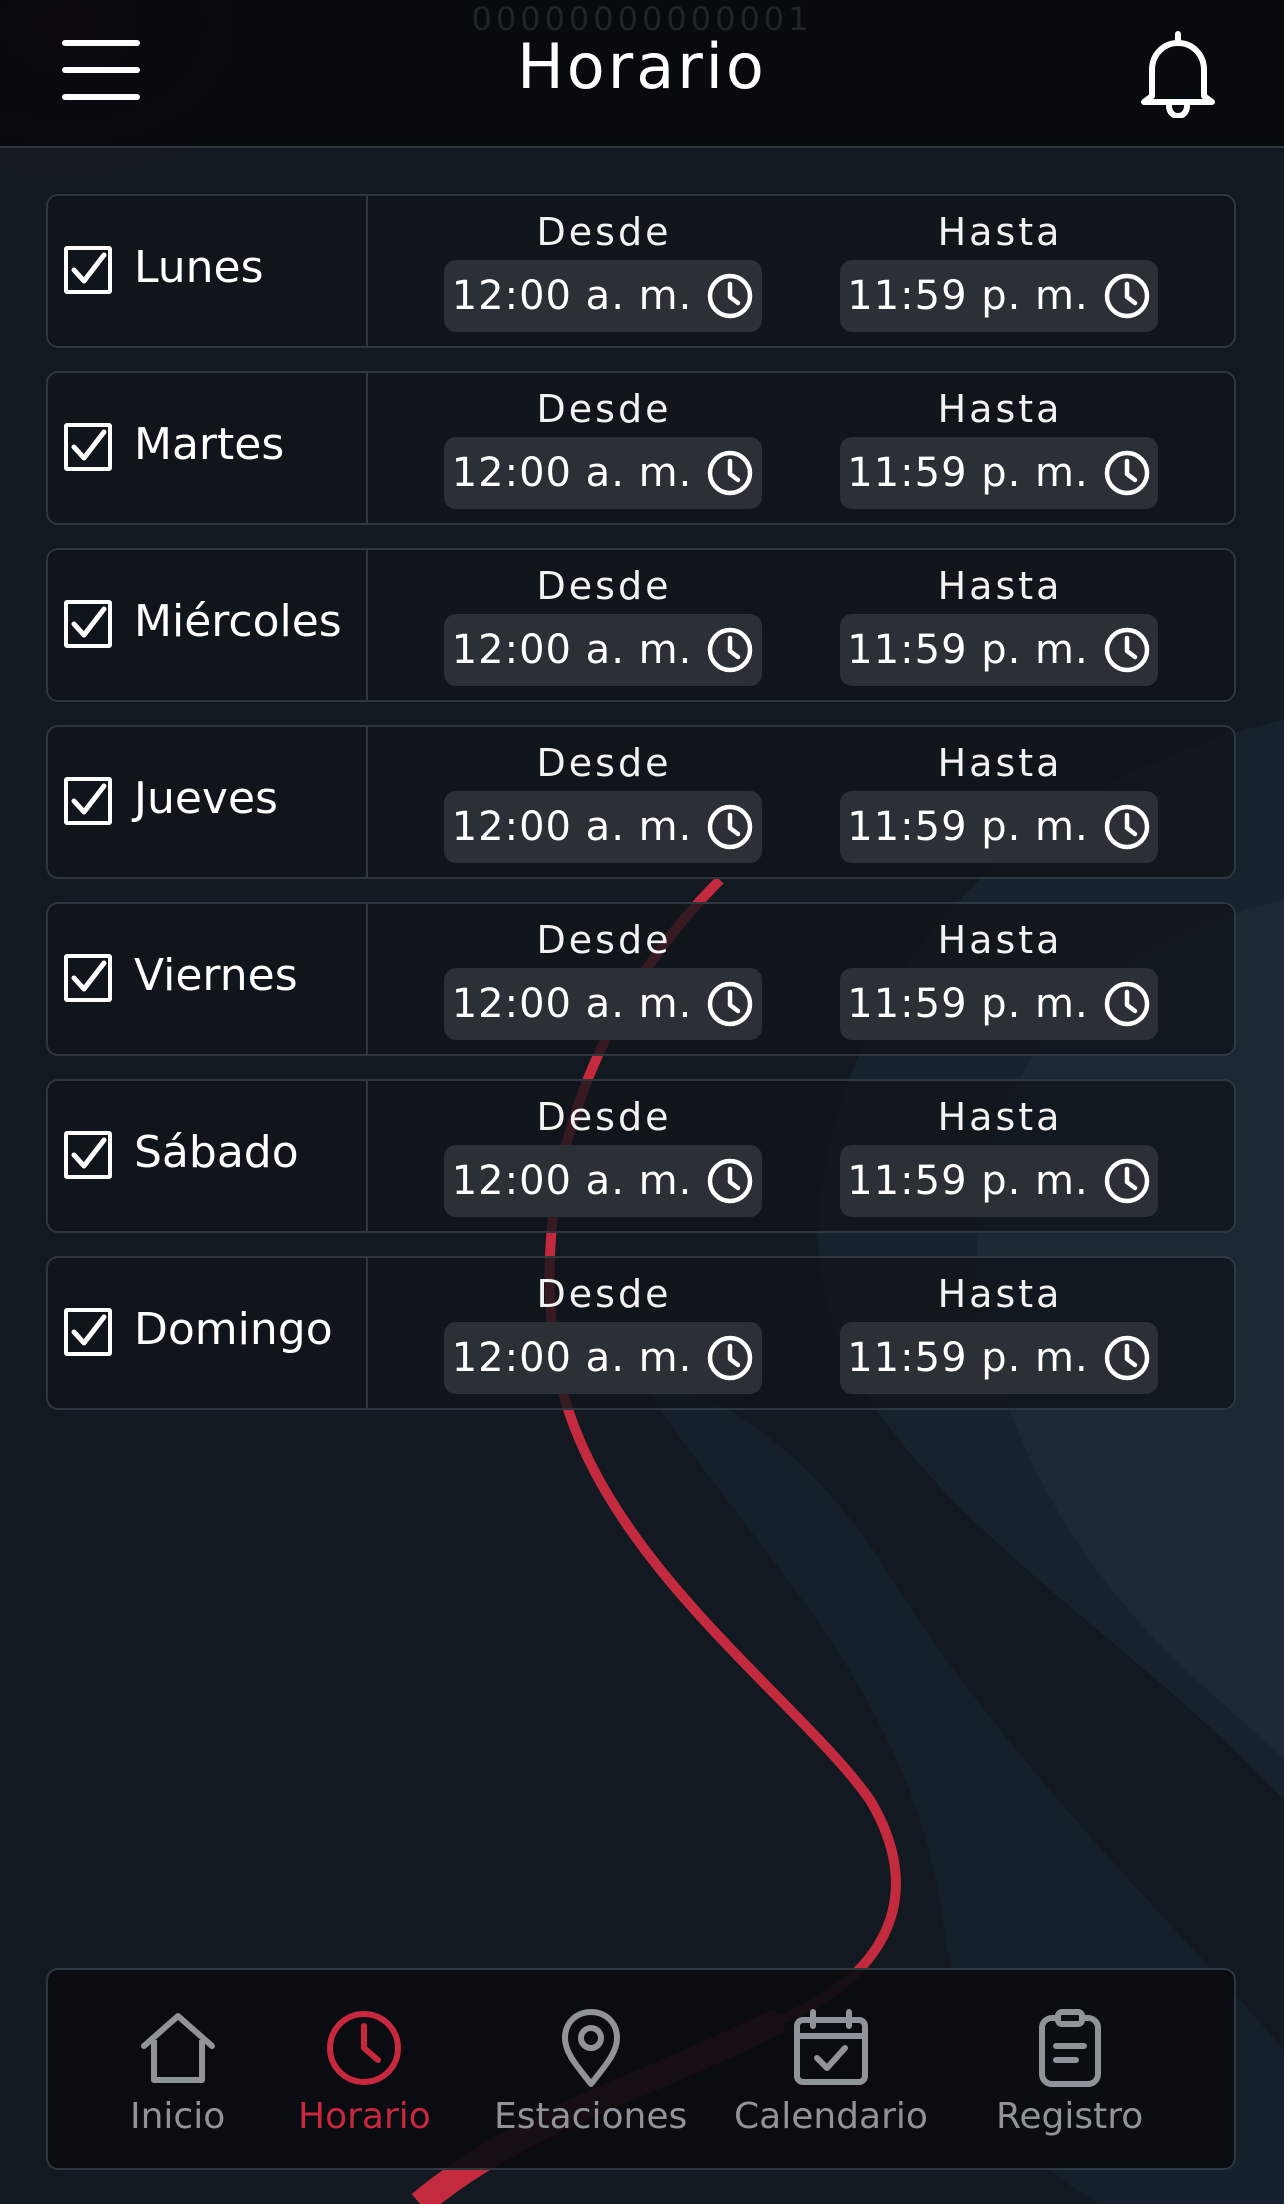  I want to click on day-name: Miércoles, so click(238, 621).